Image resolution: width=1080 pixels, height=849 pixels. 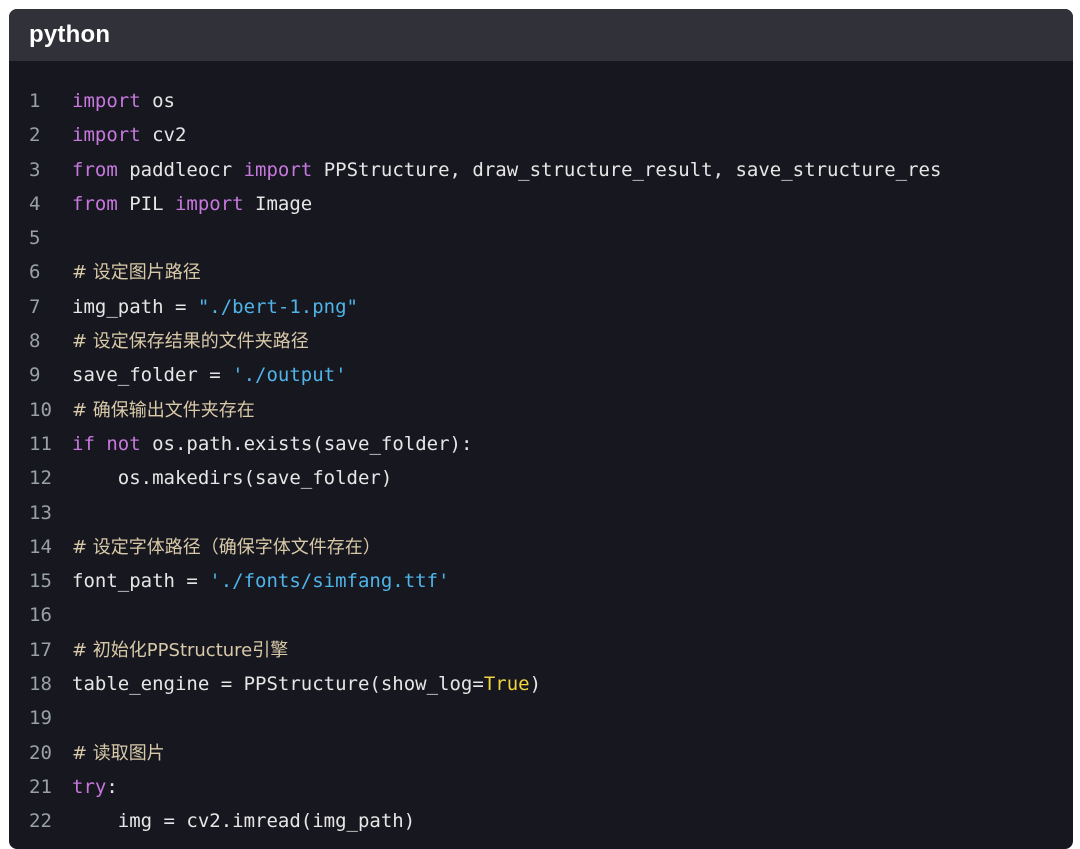 I want to click on code-block-header: python, so click(x=541, y=35).